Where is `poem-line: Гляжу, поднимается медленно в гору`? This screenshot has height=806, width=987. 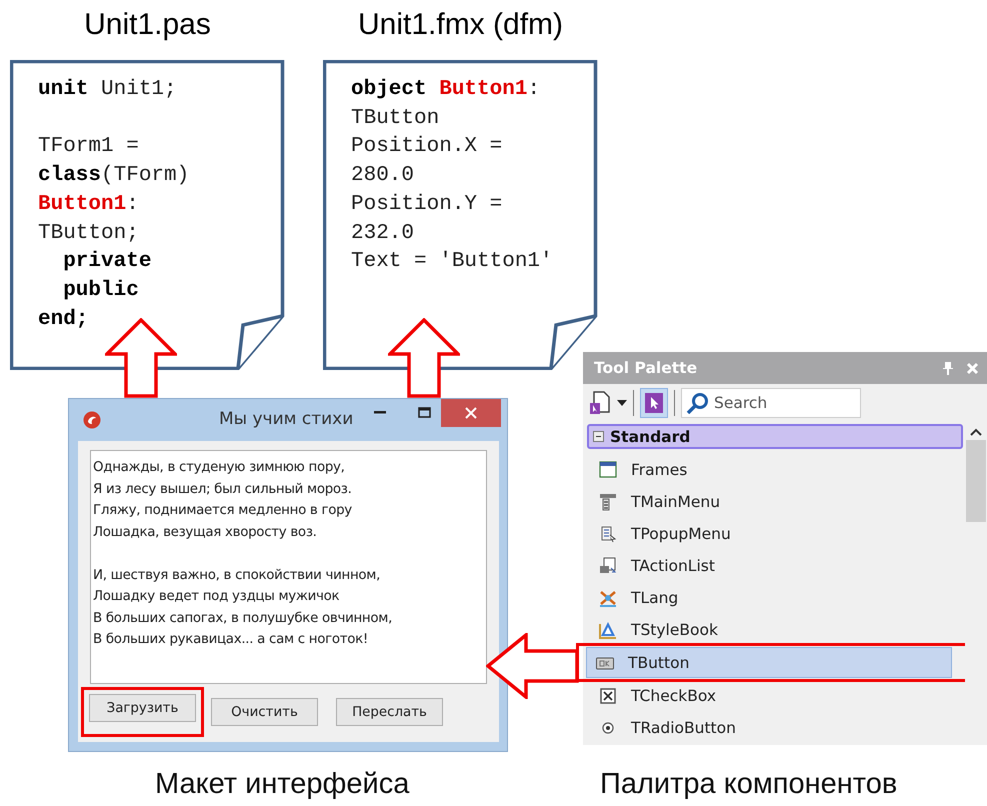
poem-line: Гляжу, поднимается медленно в гору is located at coordinates (223, 511).